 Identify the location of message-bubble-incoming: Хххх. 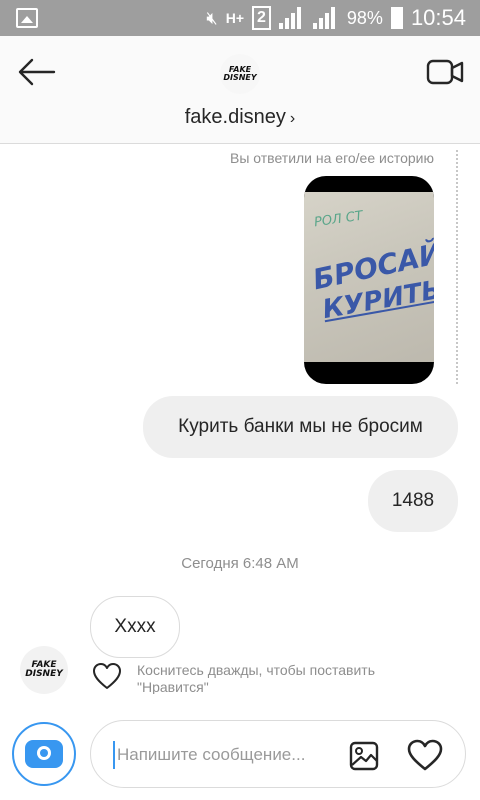
(135, 627).